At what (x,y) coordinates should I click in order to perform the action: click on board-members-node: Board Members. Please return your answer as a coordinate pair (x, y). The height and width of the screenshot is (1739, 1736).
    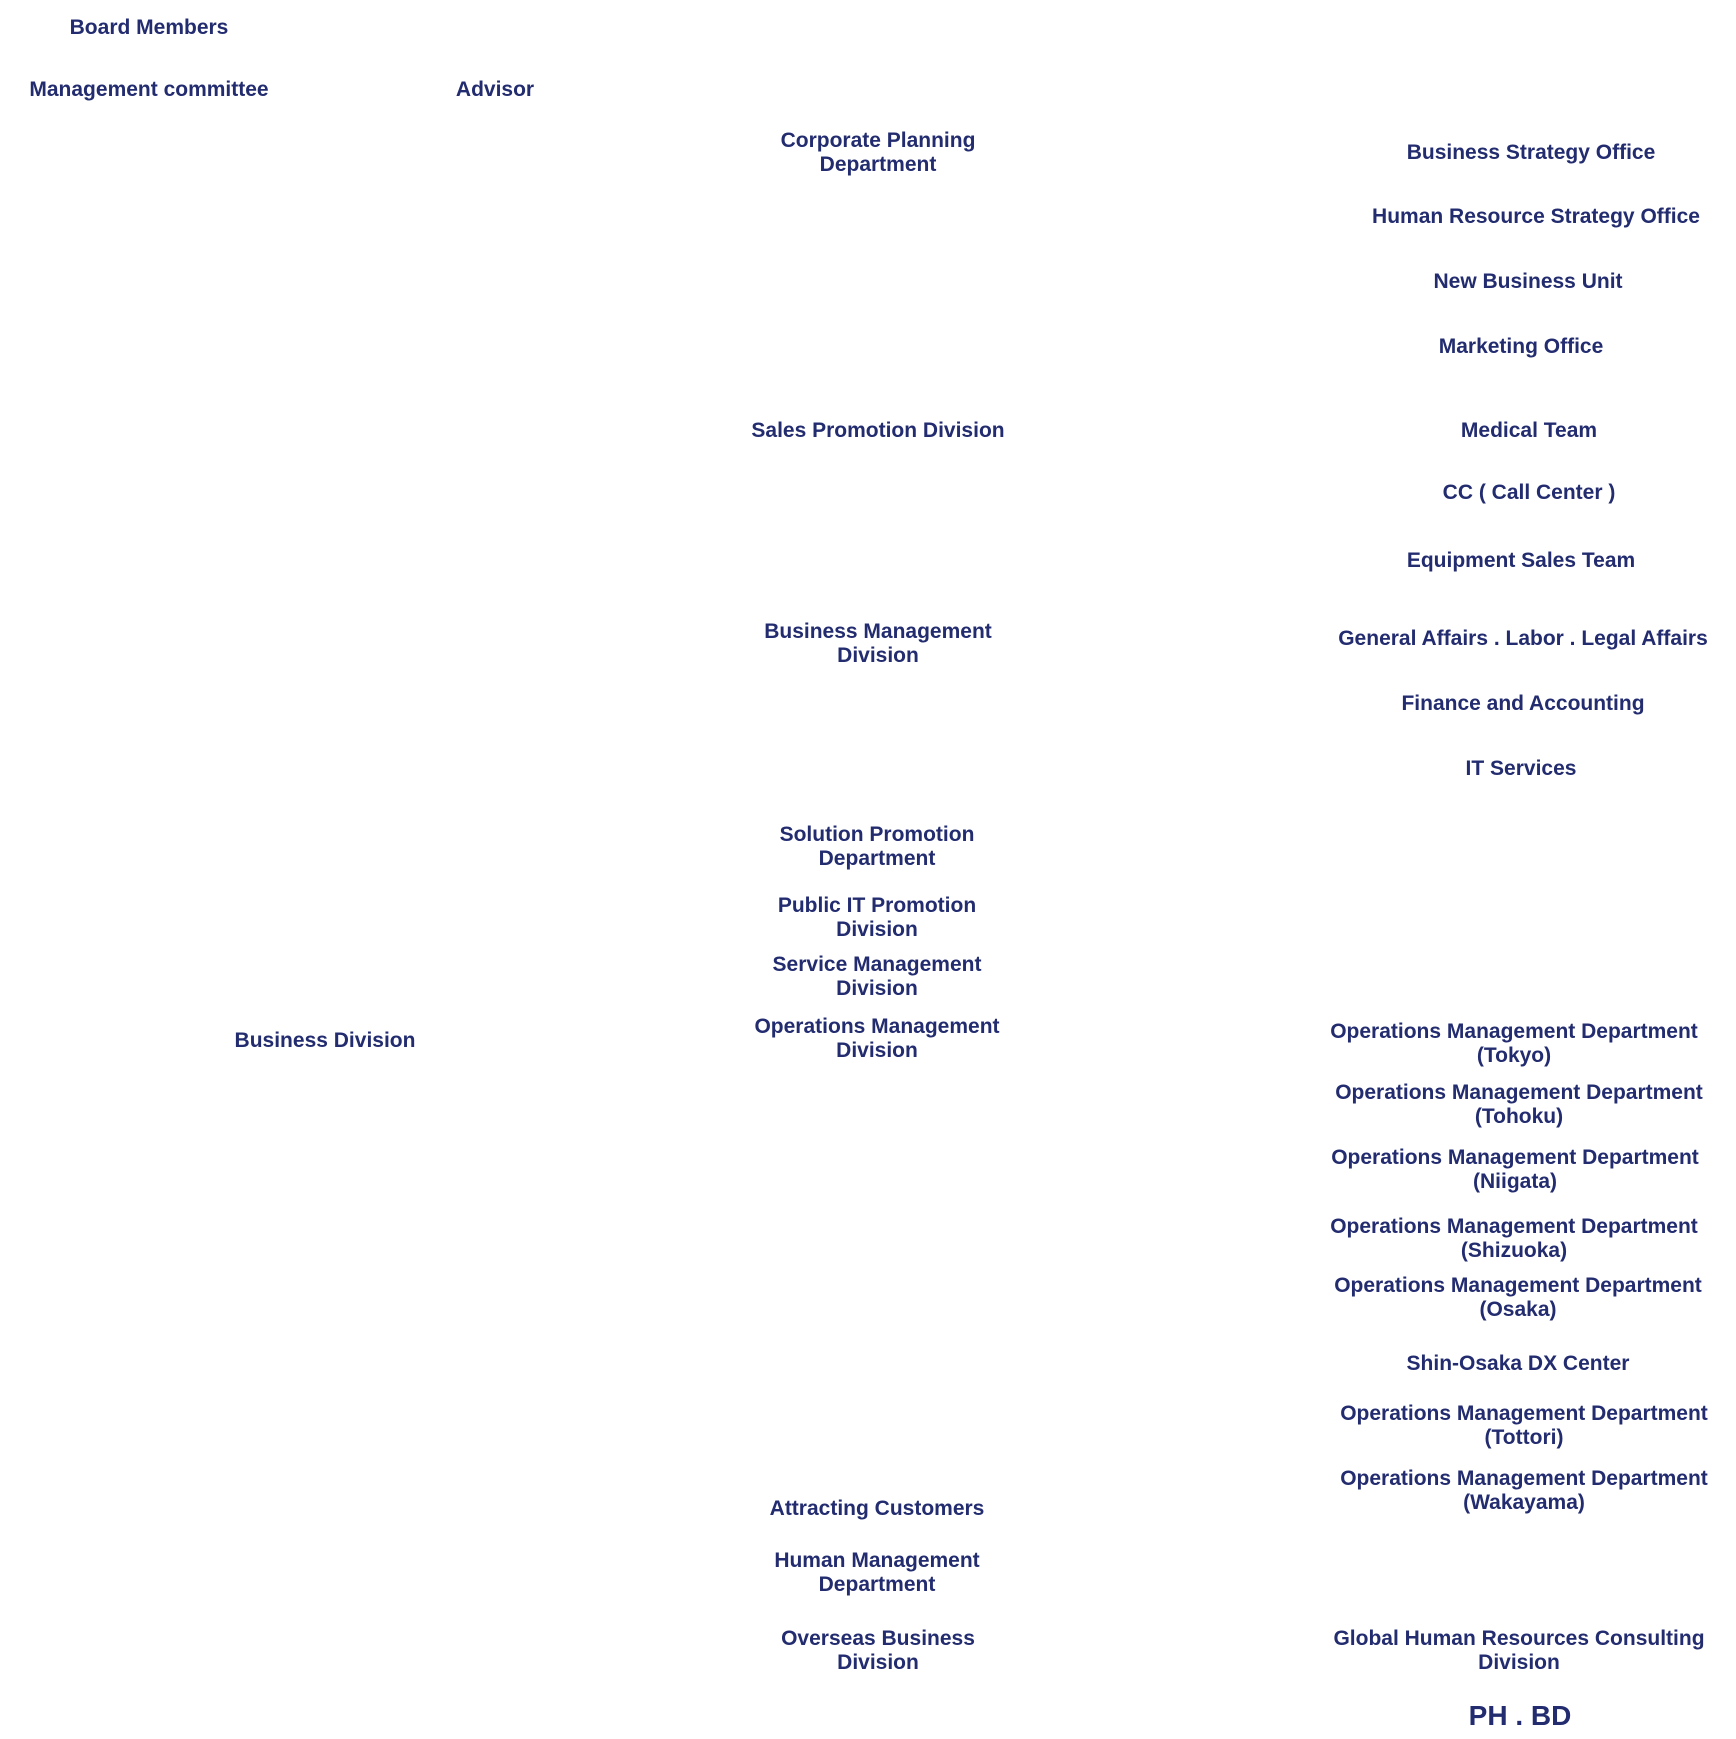
    Looking at the image, I should click on (149, 27).